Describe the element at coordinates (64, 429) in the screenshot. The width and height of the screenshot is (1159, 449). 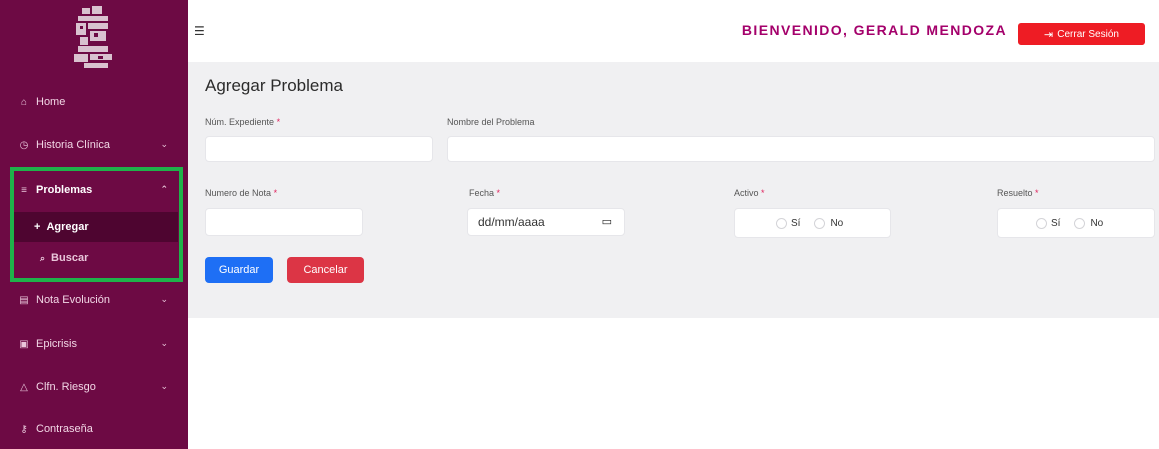
I see `sidebar-item-label: Contraseña` at that location.